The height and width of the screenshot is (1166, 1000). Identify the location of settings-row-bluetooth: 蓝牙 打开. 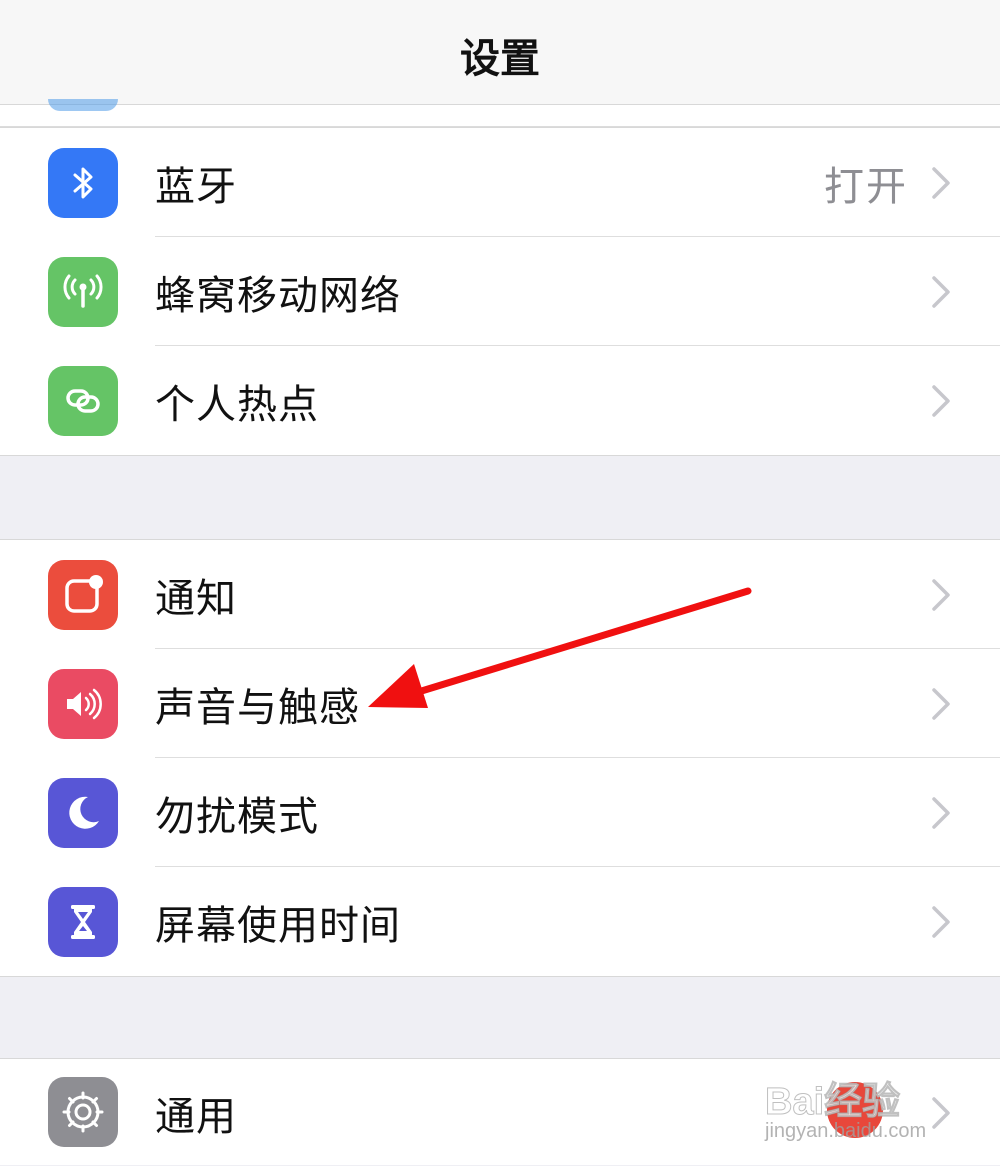
(500, 182).